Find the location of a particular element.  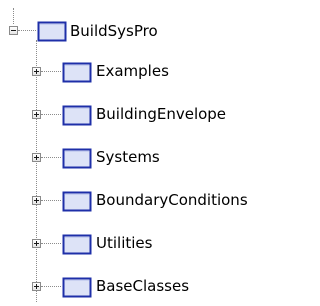

tree-node-label: BuildSysPro is located at coordinates (114, 31).